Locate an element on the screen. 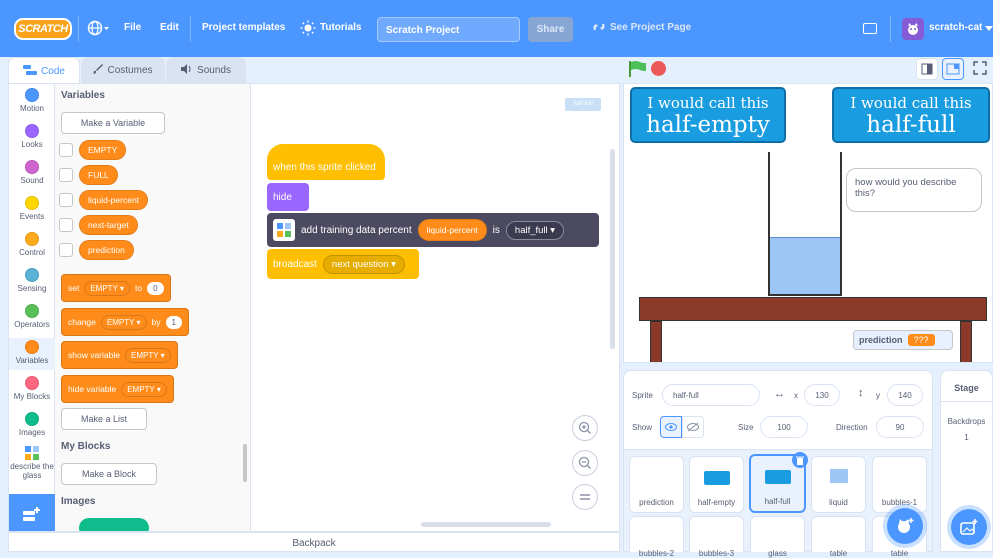  stop-button is located at coordinates (658, 68).